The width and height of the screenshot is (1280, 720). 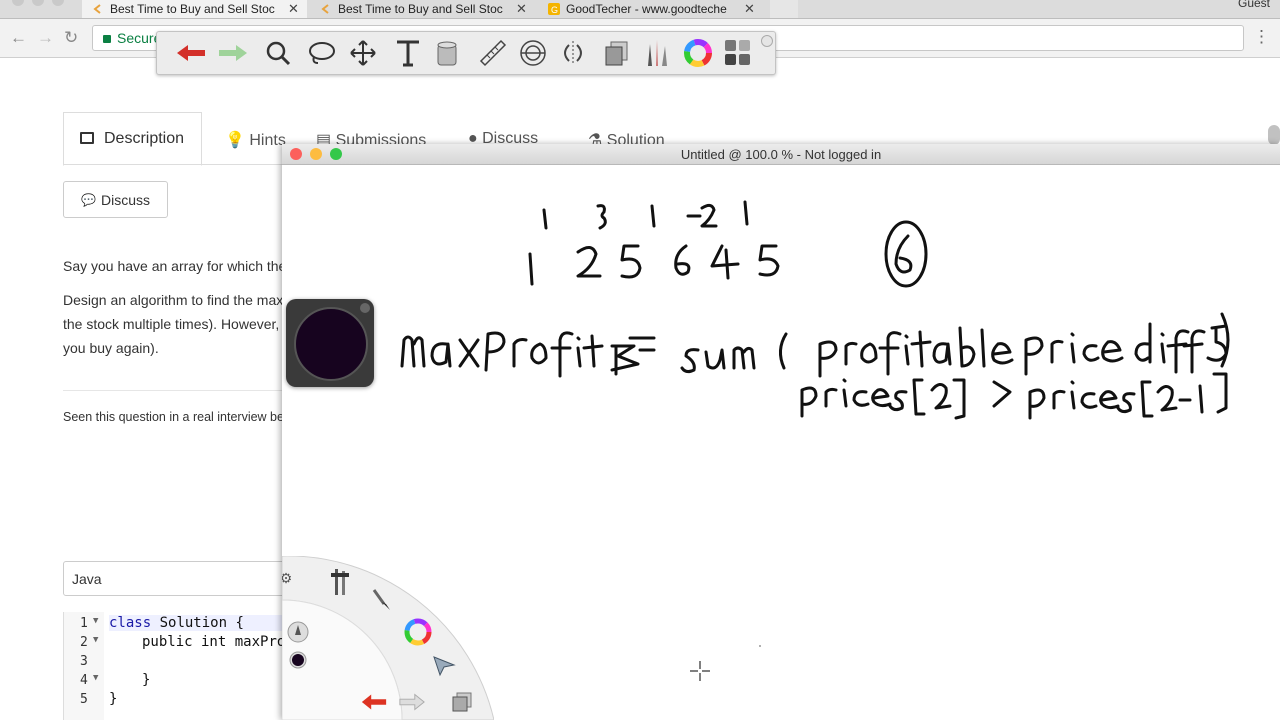 I want to click on code-line: public int maxPro, so click(x=213, y=642).